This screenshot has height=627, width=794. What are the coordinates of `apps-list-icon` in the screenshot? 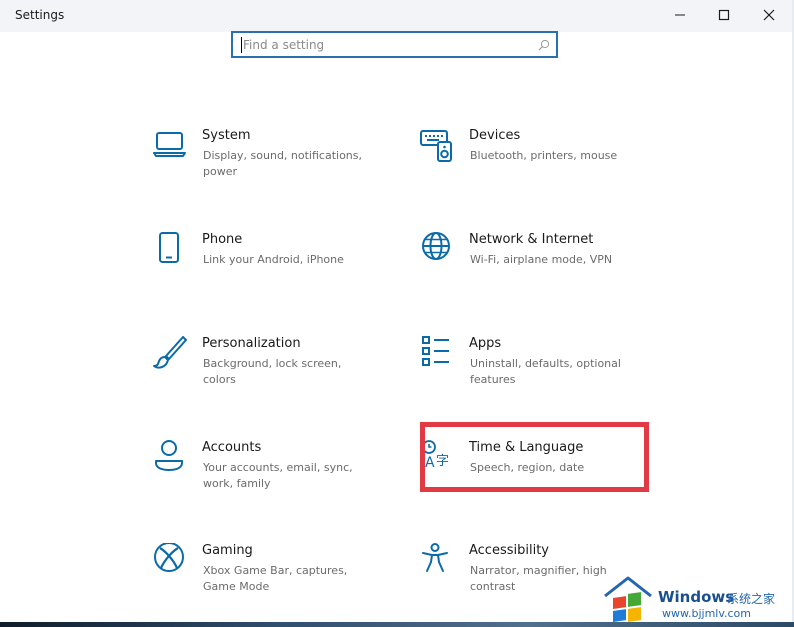 It's located at (435, 351).